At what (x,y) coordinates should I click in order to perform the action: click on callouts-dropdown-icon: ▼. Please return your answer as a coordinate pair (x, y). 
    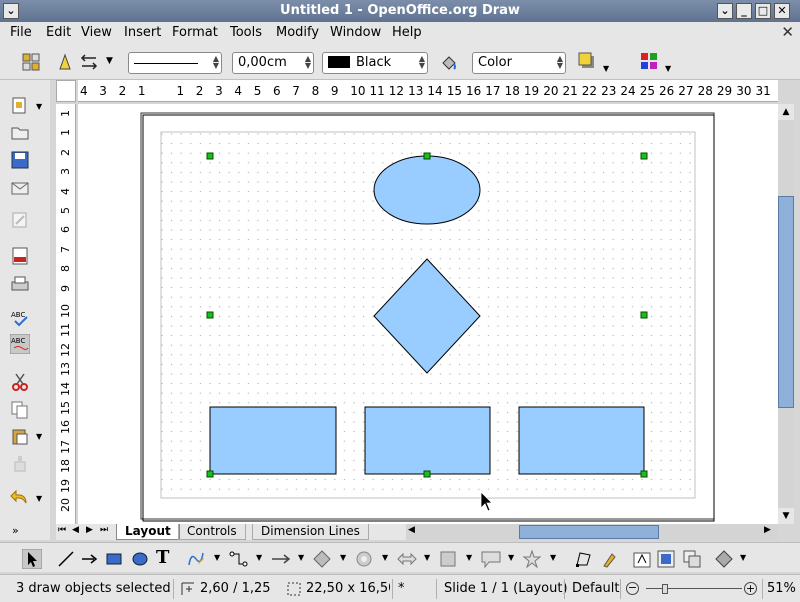
    Looking at the image, I should click on (511, 557).